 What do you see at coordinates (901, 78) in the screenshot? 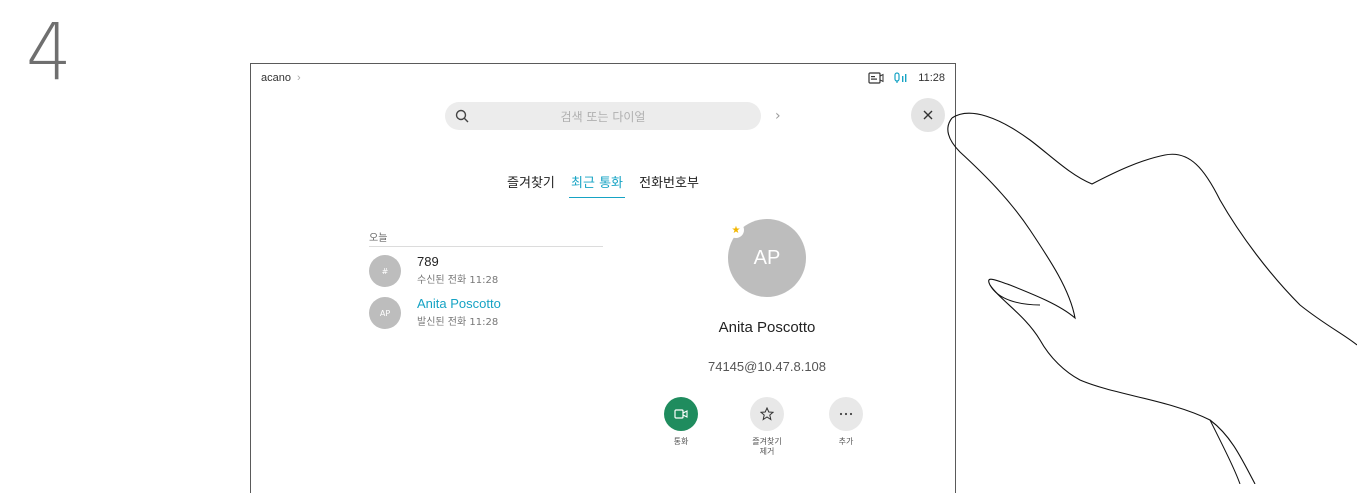
I see `microphone-icon` at bounding box center [901, 78].